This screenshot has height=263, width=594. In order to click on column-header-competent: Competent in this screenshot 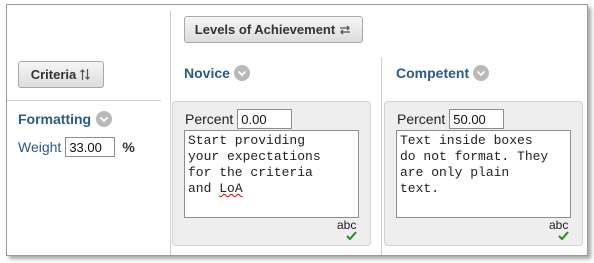, I will do `click(443, 73)`.